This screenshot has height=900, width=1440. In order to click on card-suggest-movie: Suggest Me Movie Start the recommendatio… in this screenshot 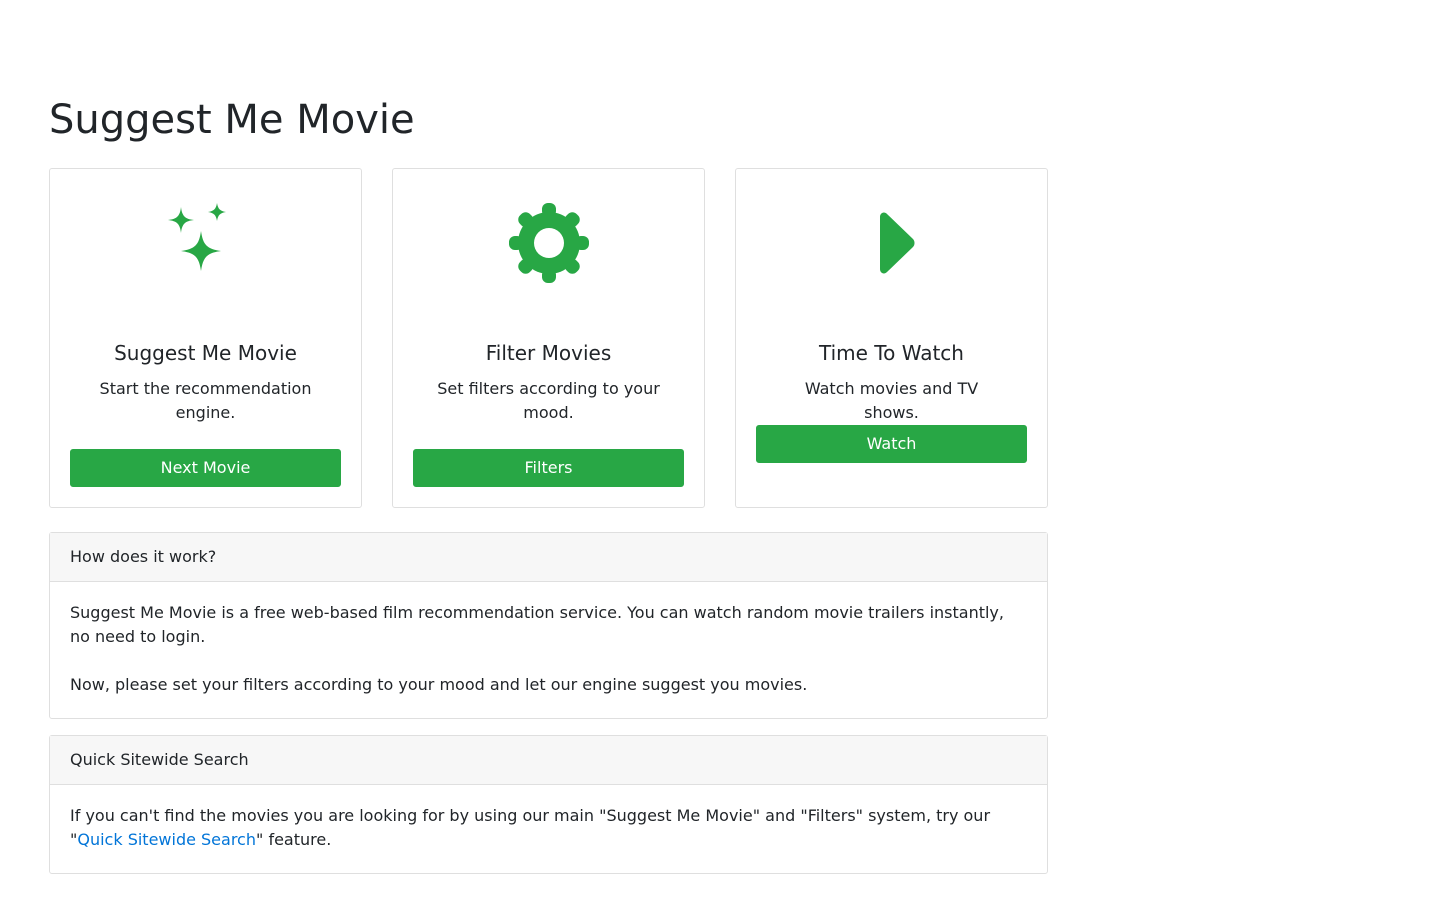, I will do `click(205, 338)`.